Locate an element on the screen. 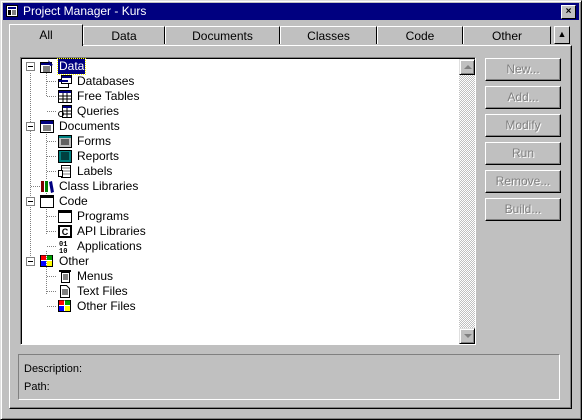 The image size is (582, 420). tree-item-applications-label: Applications is located at coordinates (109, 246).